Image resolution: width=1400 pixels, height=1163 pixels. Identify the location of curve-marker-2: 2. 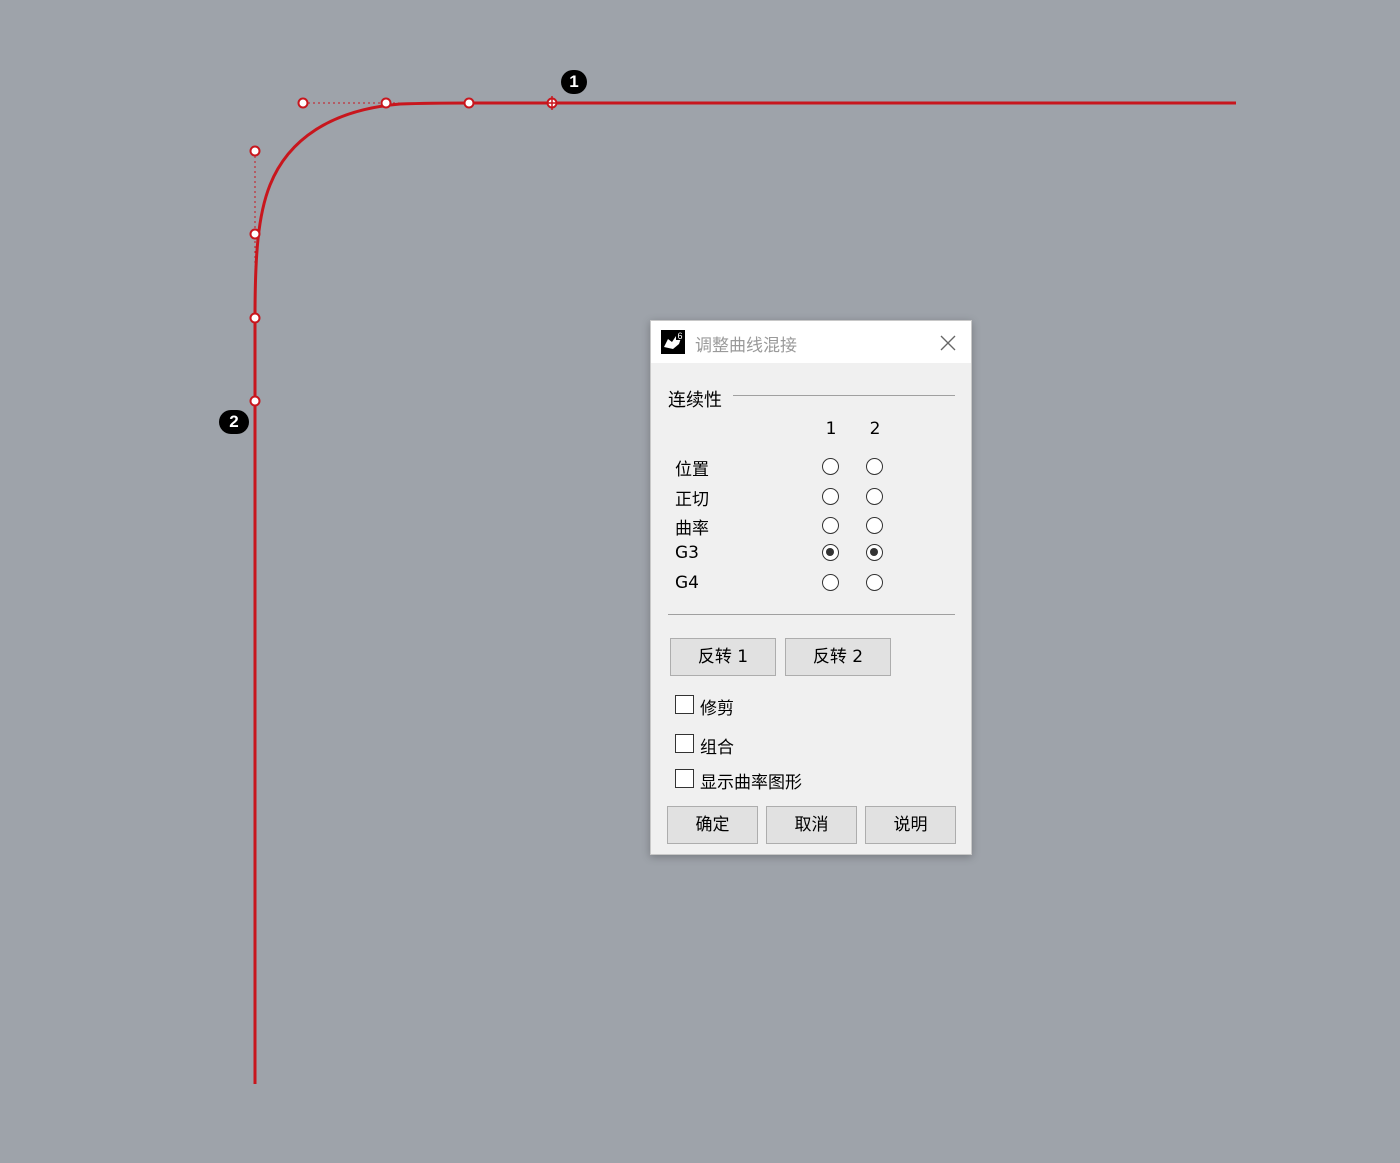
(234, 422).